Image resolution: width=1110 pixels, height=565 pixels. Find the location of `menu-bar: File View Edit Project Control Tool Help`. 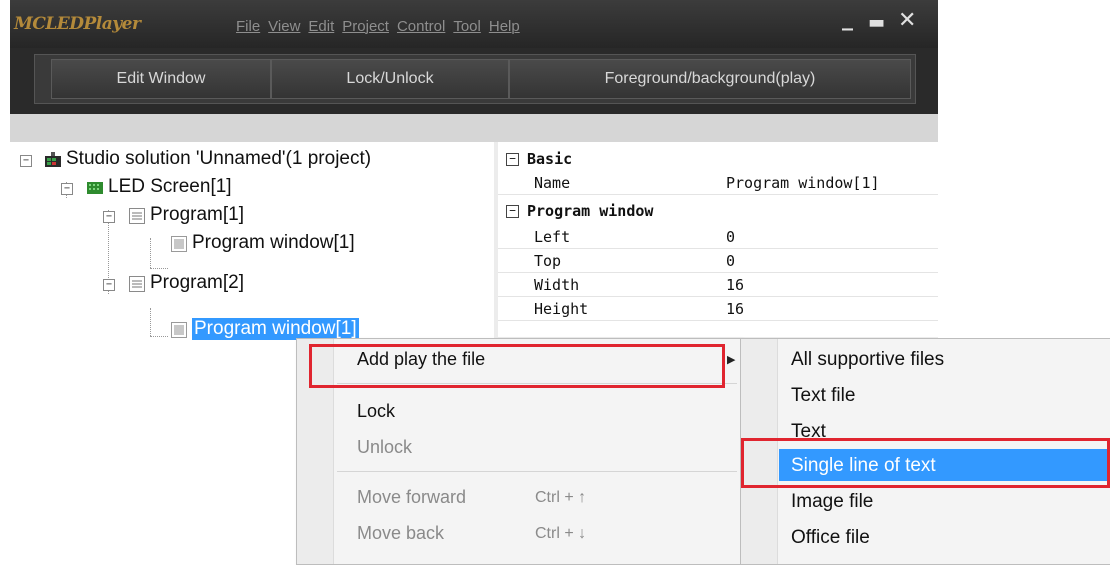

menu-bar: File View Edit Project Control Tool Help is located at coordinates (378, 26).